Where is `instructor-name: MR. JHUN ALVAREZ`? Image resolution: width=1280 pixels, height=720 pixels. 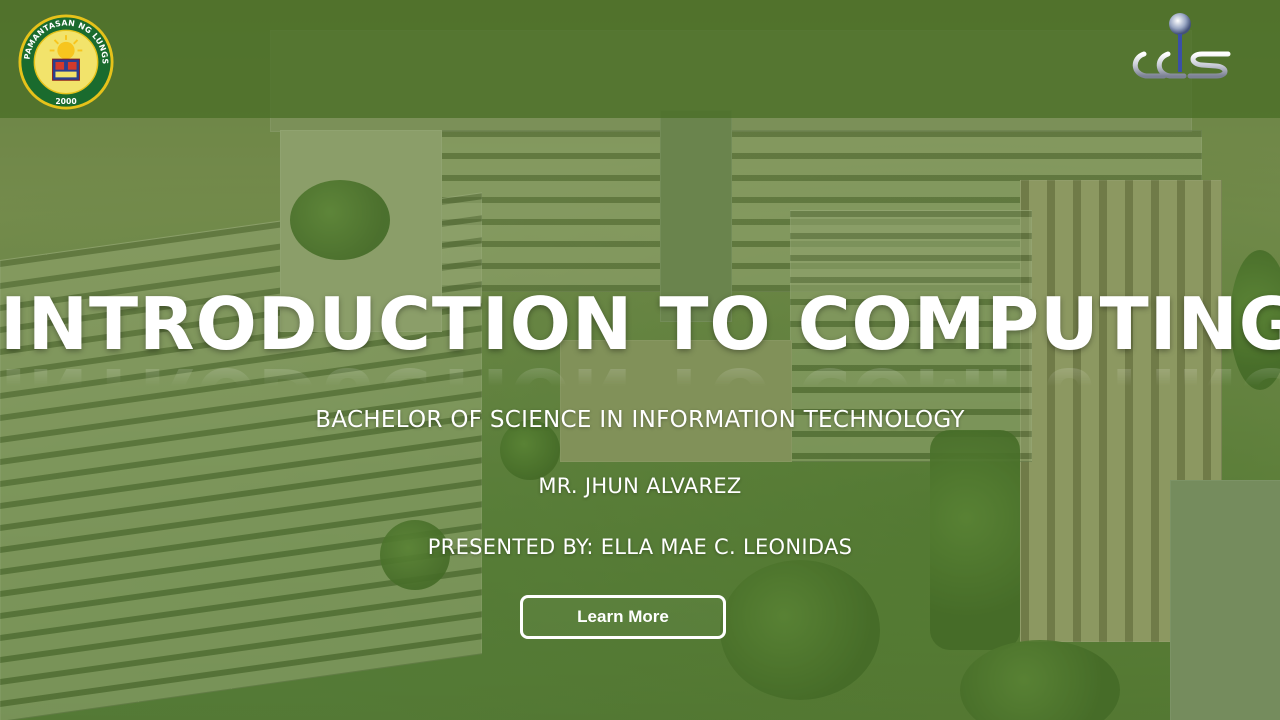
instructor-name: MR. JHUN ALVAREZ is located at coordinates (640, 486).